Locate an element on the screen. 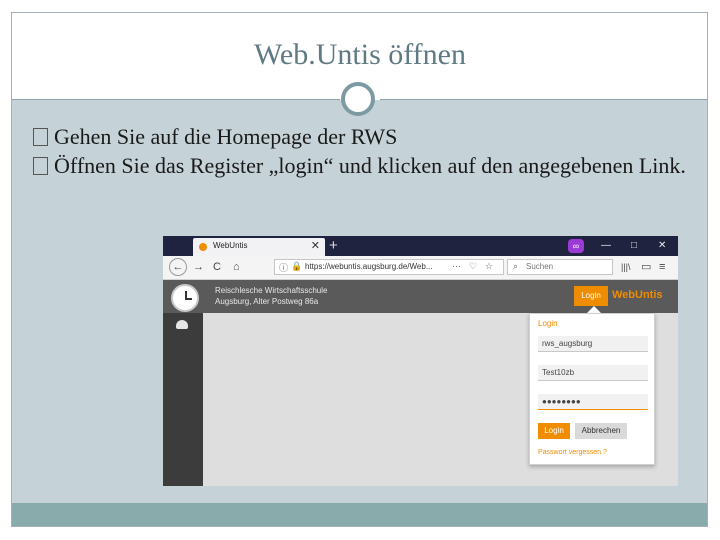 Image resolution: width=720 pixels, height=540 pixels. window-close-button: ✕ is located at coordinates (662, 246).